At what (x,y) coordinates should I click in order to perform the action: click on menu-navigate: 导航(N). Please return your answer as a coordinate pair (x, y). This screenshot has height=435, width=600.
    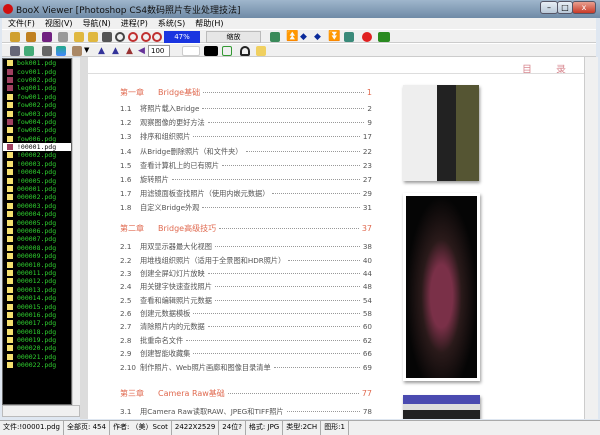
    Looking at the image, I should click on (97, 23).